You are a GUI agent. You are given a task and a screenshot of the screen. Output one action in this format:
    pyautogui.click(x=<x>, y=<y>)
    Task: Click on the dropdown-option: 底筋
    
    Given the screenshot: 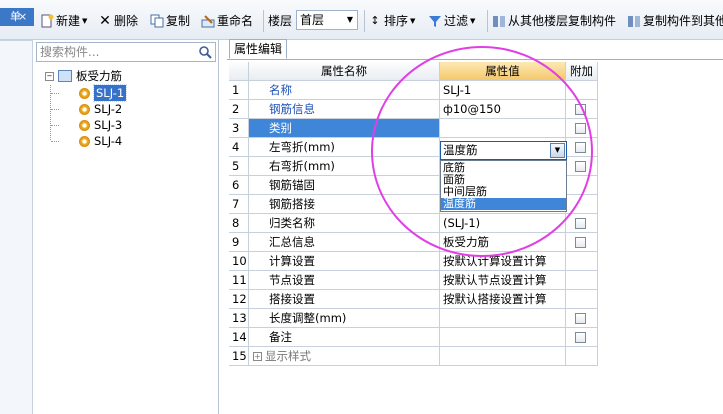 What is the action you would take?
    pyautogui.click(x=503, y=168)
    